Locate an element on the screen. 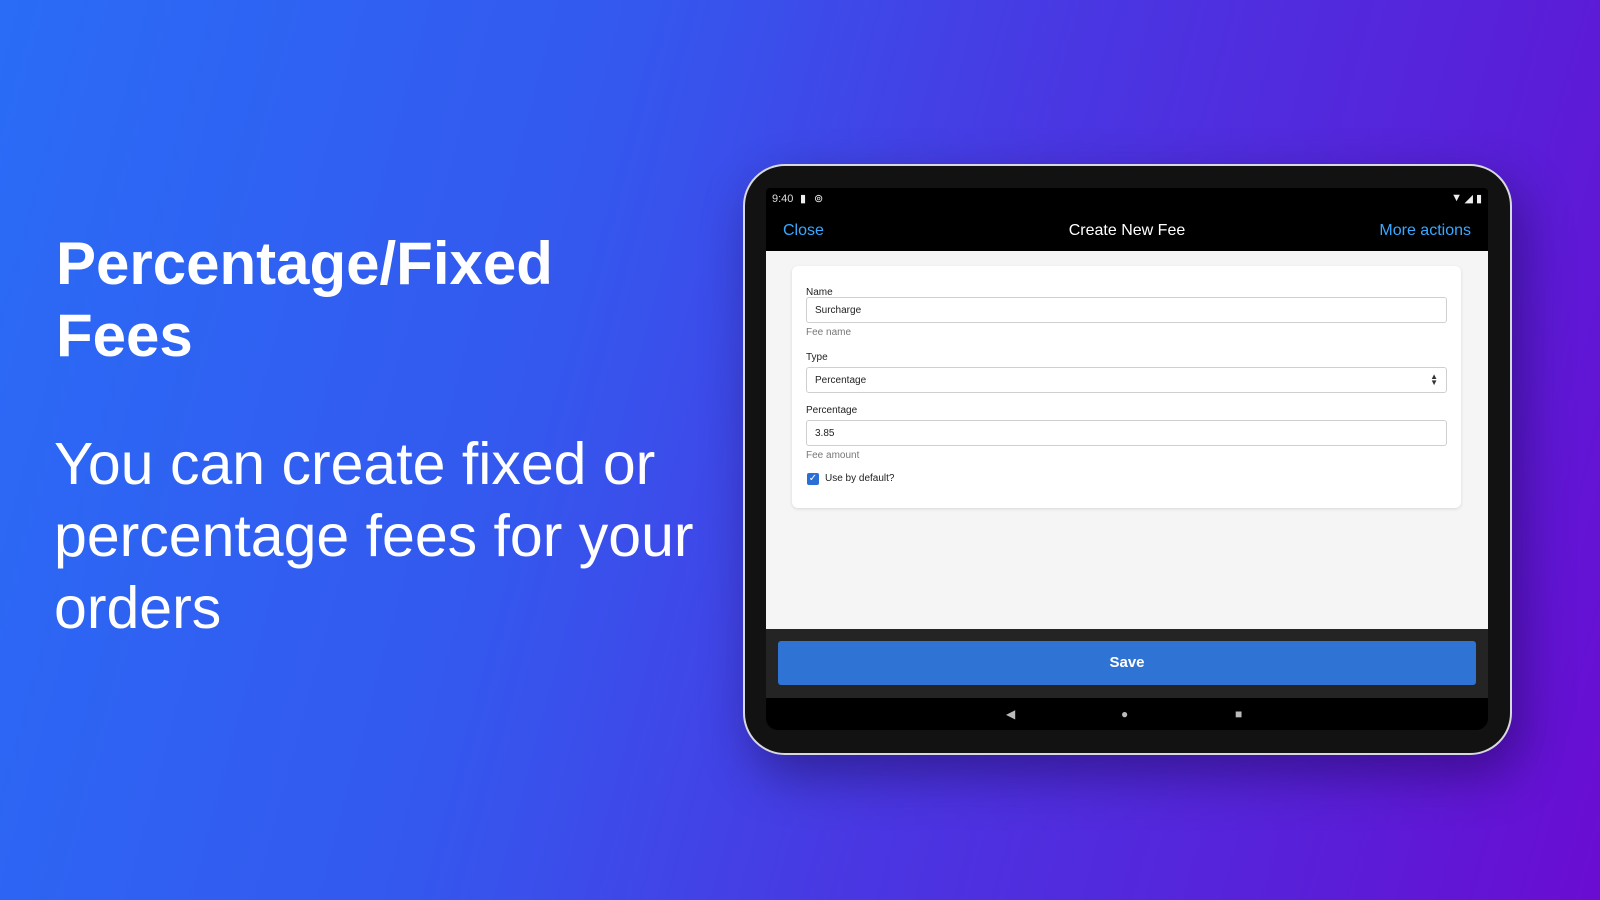  recents-icon: ■ is located at coordinates (1238, 714).